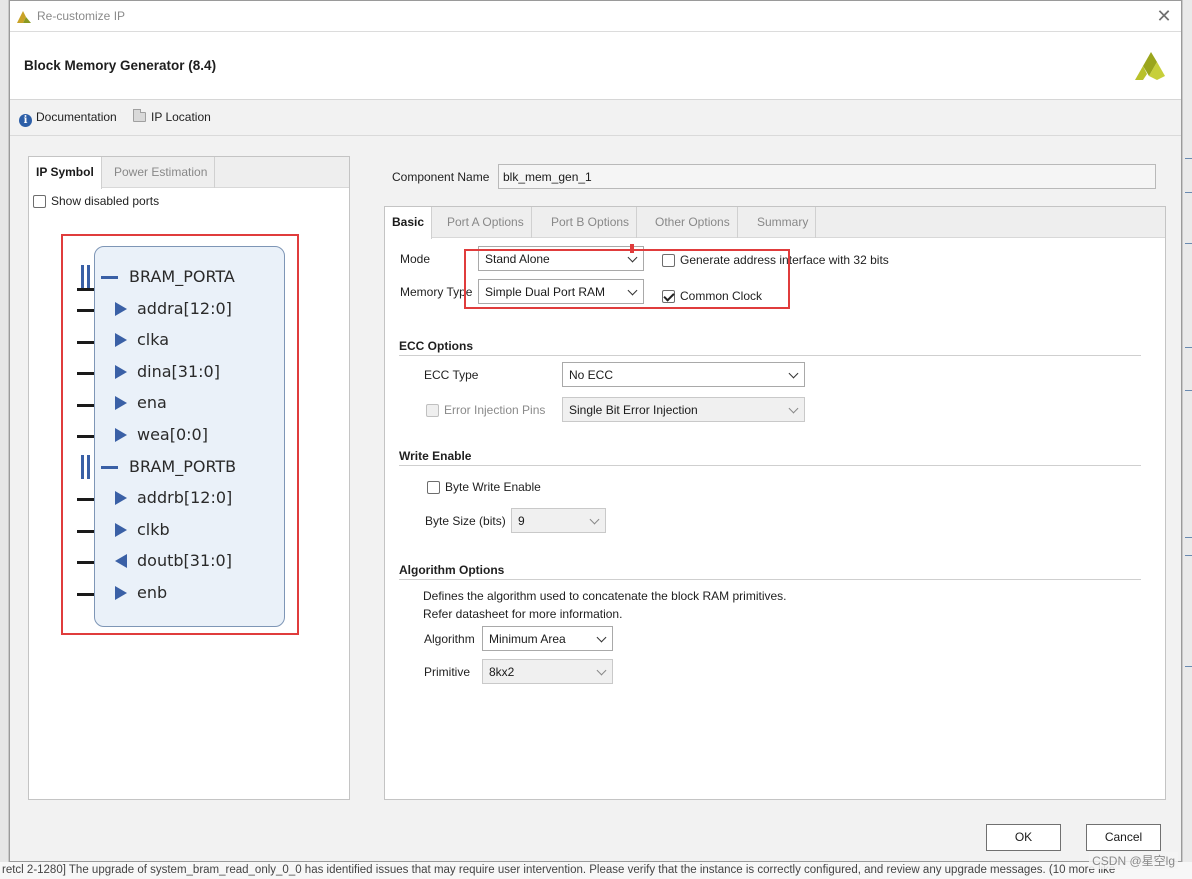 This screenshot has height=879, width=1192. Describe the element at coordinates (441, 177) in the screenshot. I see `component-name-label: Component Name` at that location.